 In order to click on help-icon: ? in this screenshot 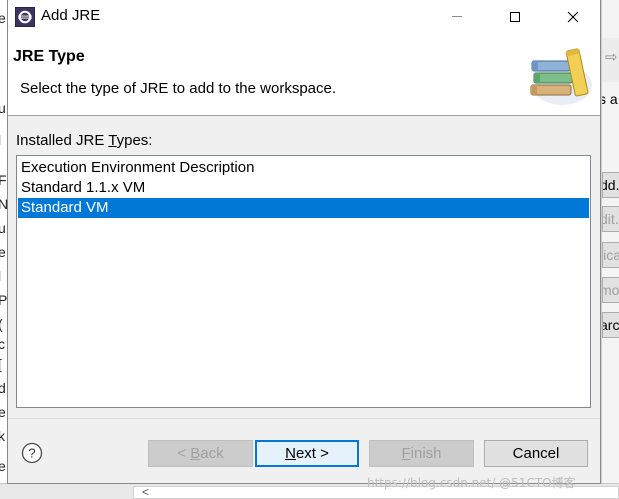, I will do `click(32, 453)`.